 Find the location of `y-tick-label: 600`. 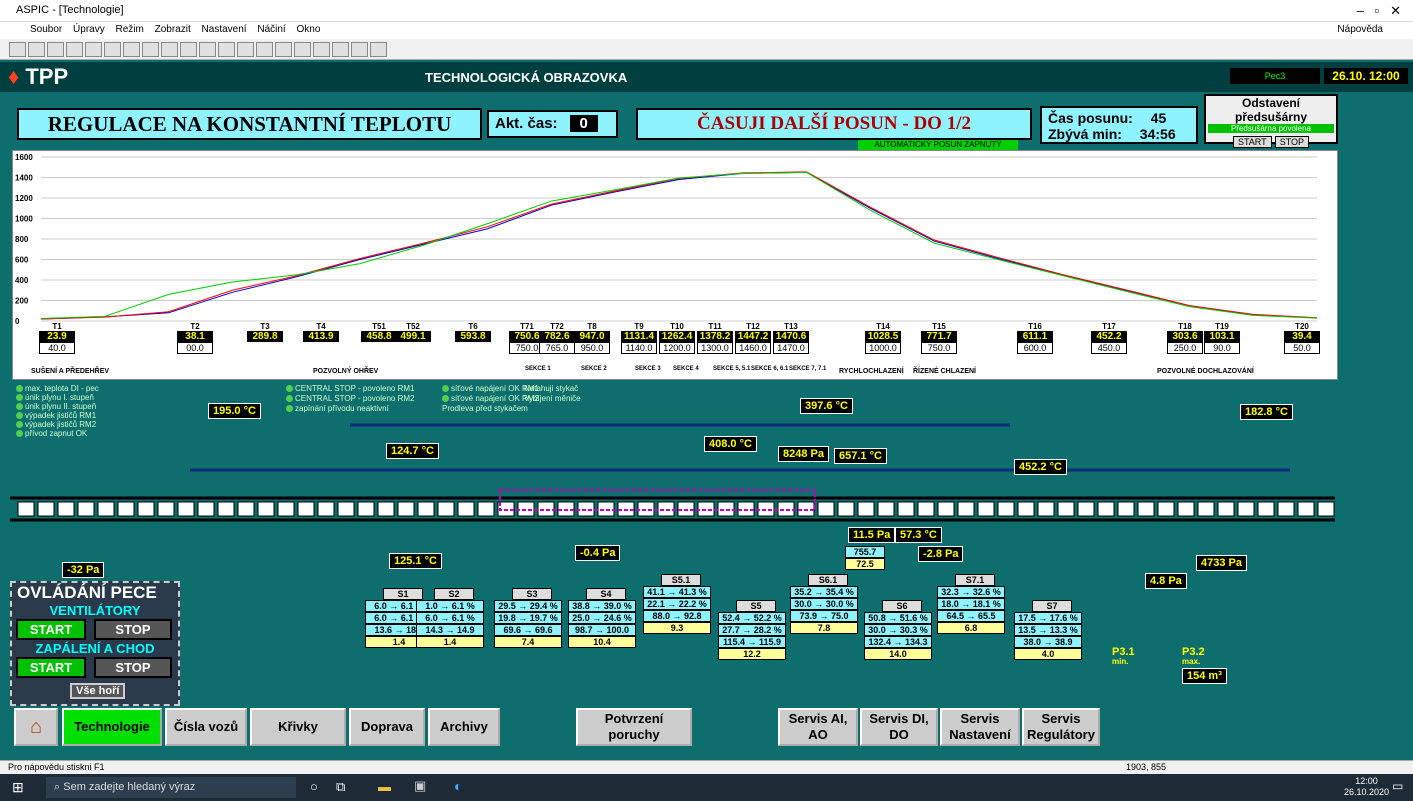

y-tick-label: 600 is located at coordinates (22, 260).